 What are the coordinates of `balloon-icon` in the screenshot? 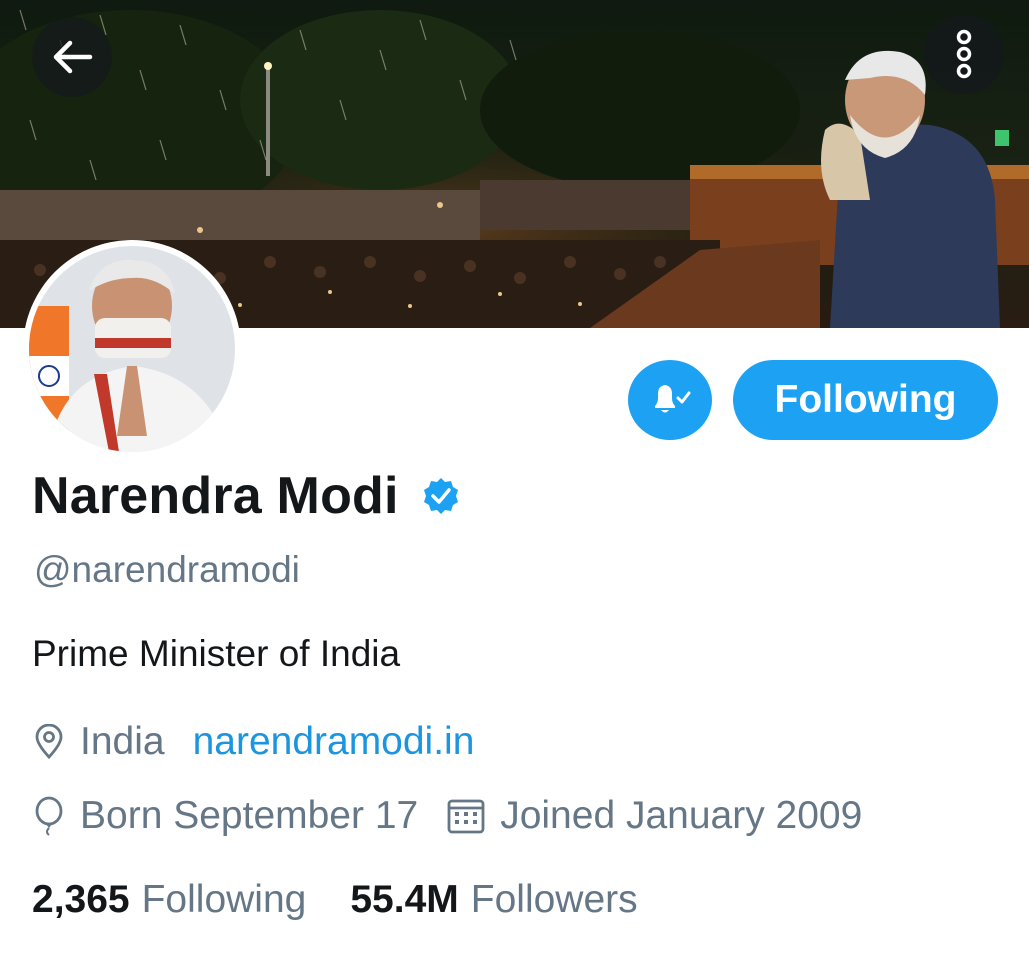 It's located at (49, 816).